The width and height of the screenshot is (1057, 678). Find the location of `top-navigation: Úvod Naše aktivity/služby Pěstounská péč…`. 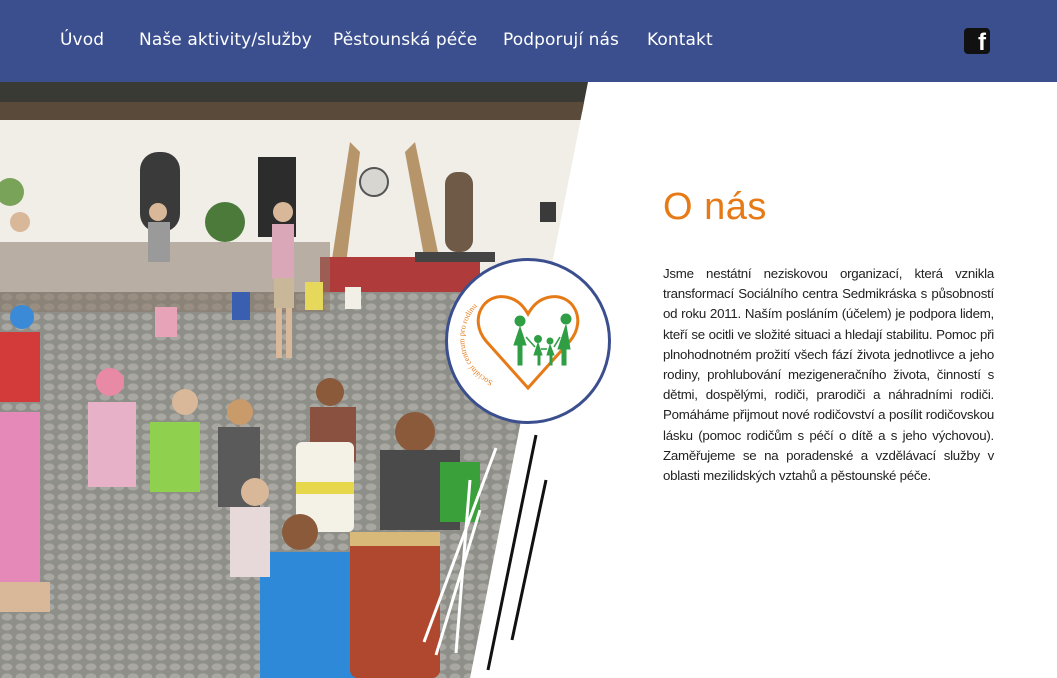

top-navigation: Úvod Naše aktivity/služby Pěstounská péč… is located at coordinates (528, 41).